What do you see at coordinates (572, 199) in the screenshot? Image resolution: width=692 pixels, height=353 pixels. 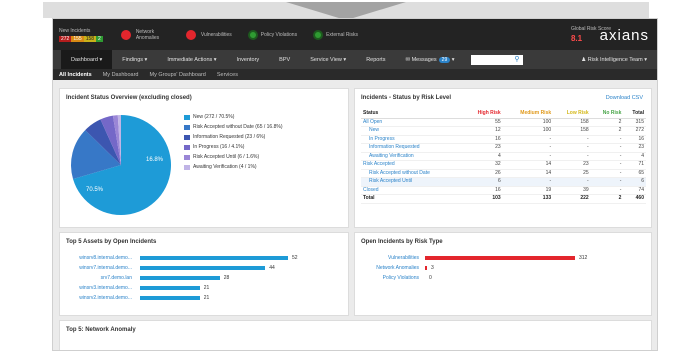 I see `table-cell: 222` at bounding box center [572, 199].